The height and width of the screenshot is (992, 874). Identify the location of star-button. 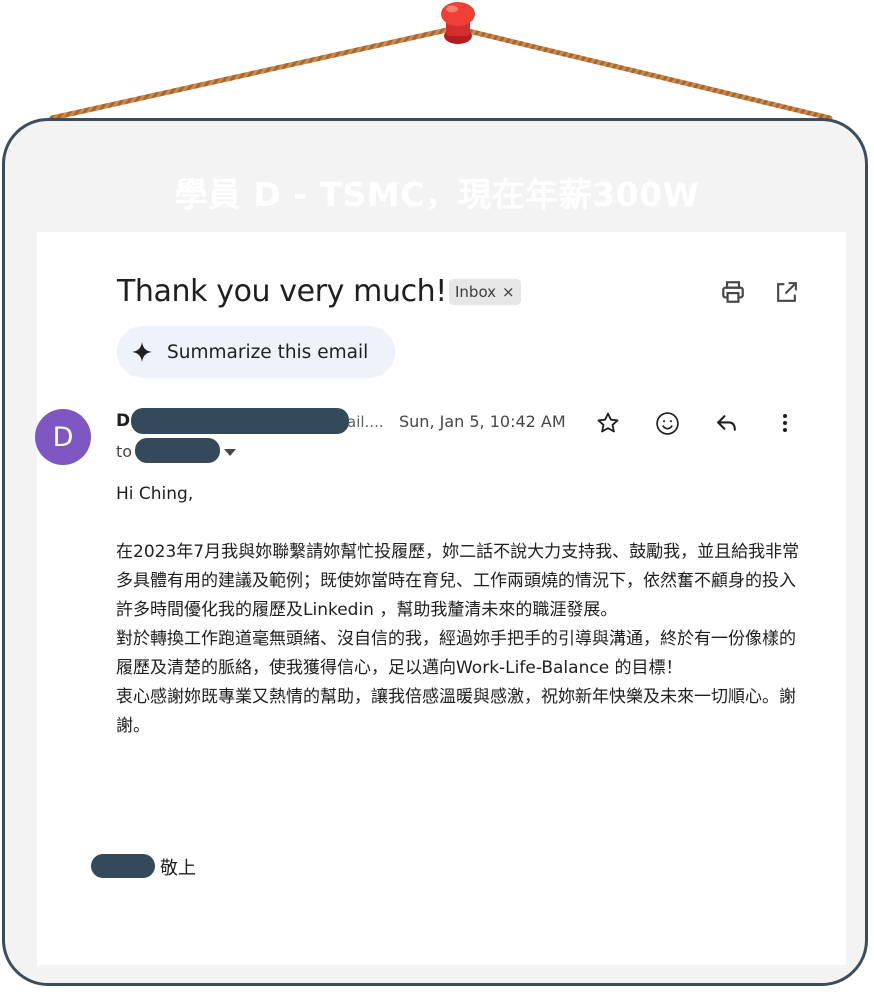
(608, 423).